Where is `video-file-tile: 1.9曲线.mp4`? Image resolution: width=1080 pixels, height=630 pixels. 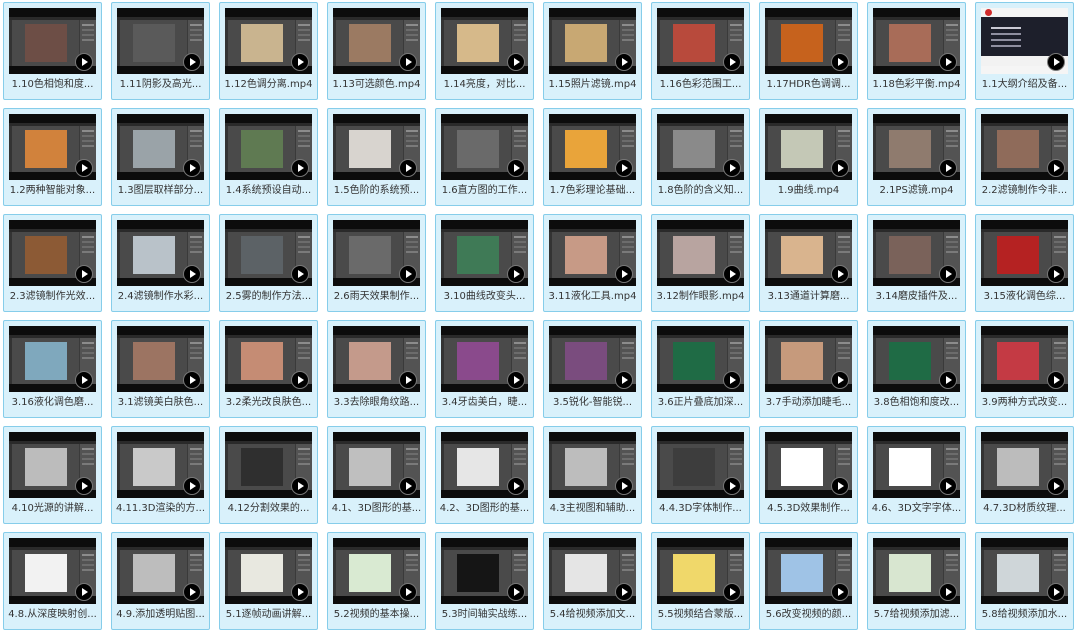
video-file-tile: 1.9曲线.mp4 is located at coordinates (808, 157).